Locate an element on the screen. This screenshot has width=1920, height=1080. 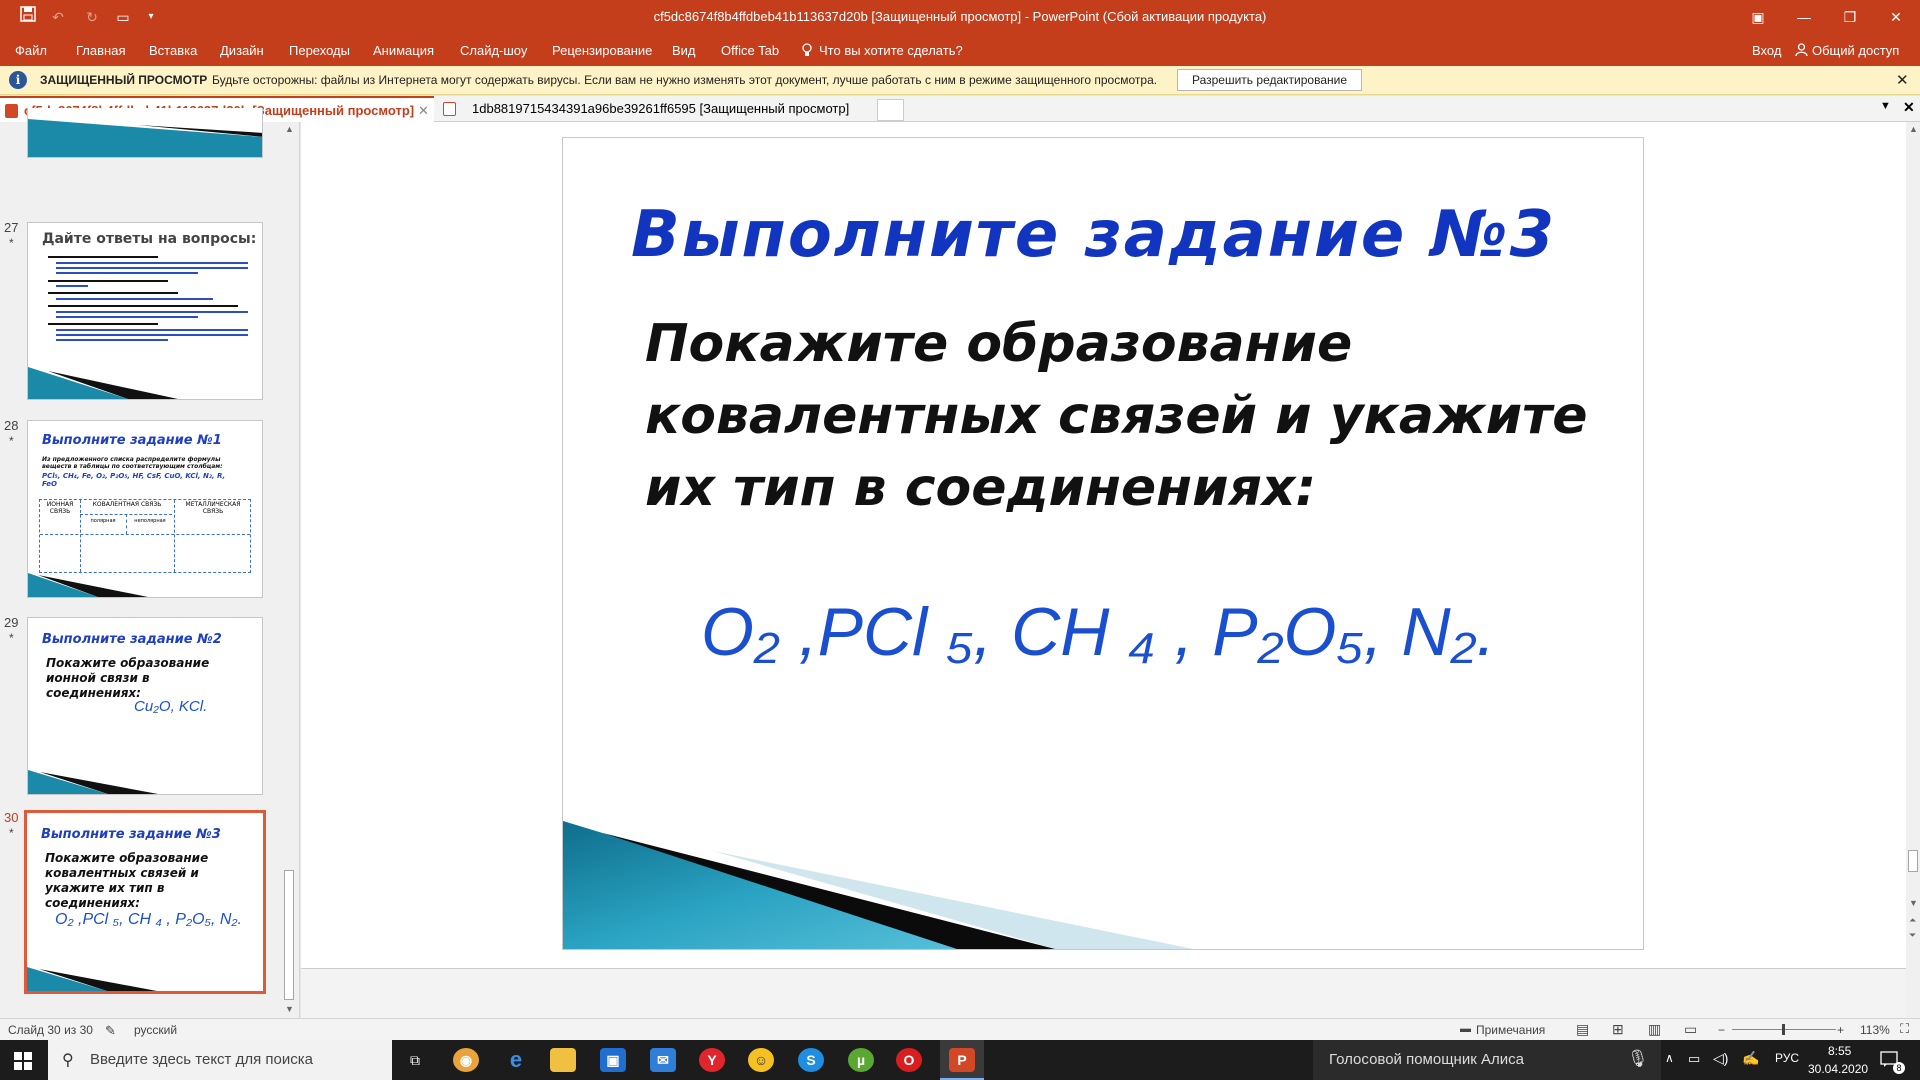
tab-animations: Анимация is located at coordinates (403, 50).